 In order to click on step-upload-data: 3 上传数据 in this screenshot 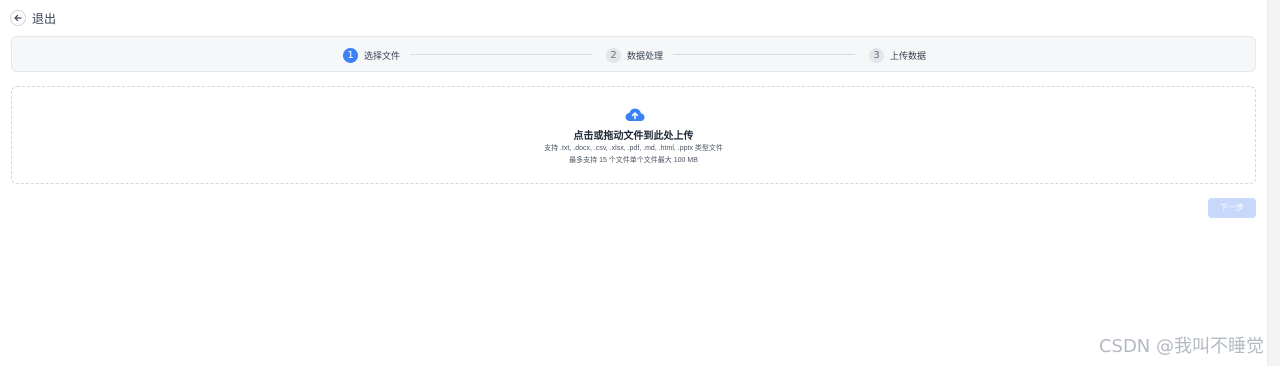, I will do `click(897, 55)`.